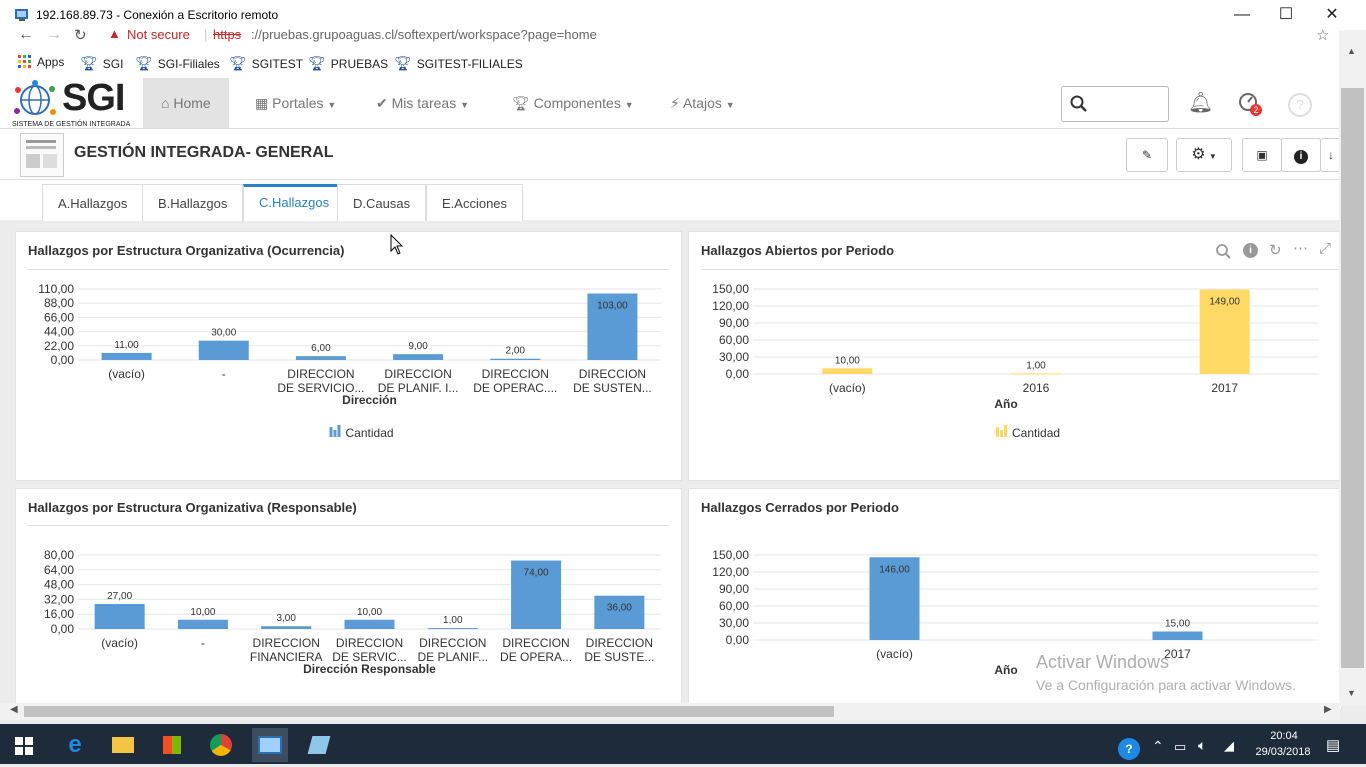 The width and height of the screenshot is (1366, 767). Describe the element at coordinates (59, 317) in the screenshot. I see `y-tick-label: 66,00` at that location.